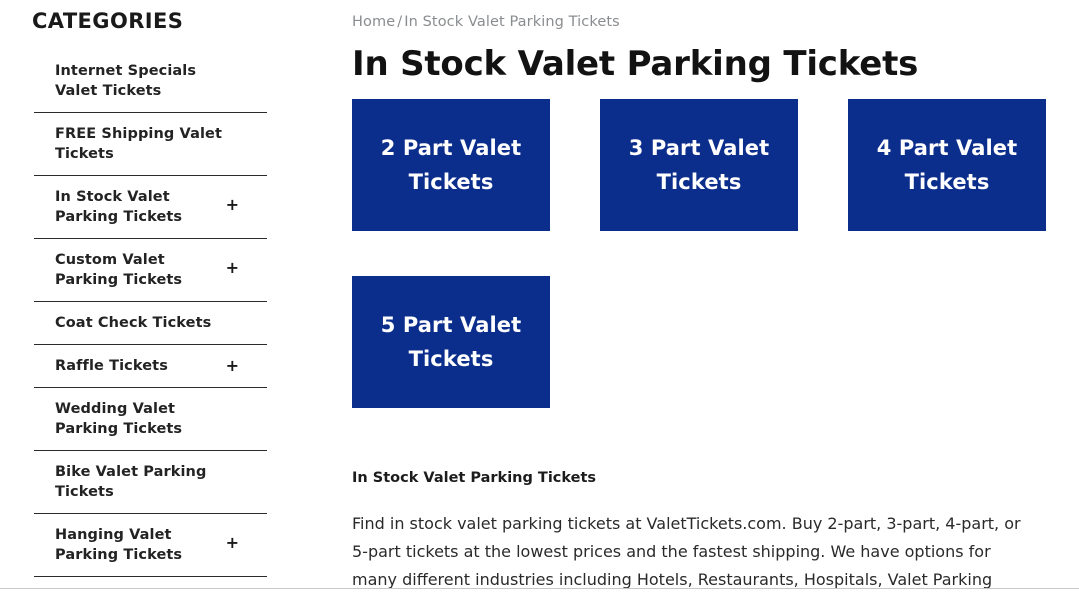  Describe the element at coordinates (119, 545) in the screenshot. I see `sidebar-item-label: Hanging Valet Parking Tickets` at that location.